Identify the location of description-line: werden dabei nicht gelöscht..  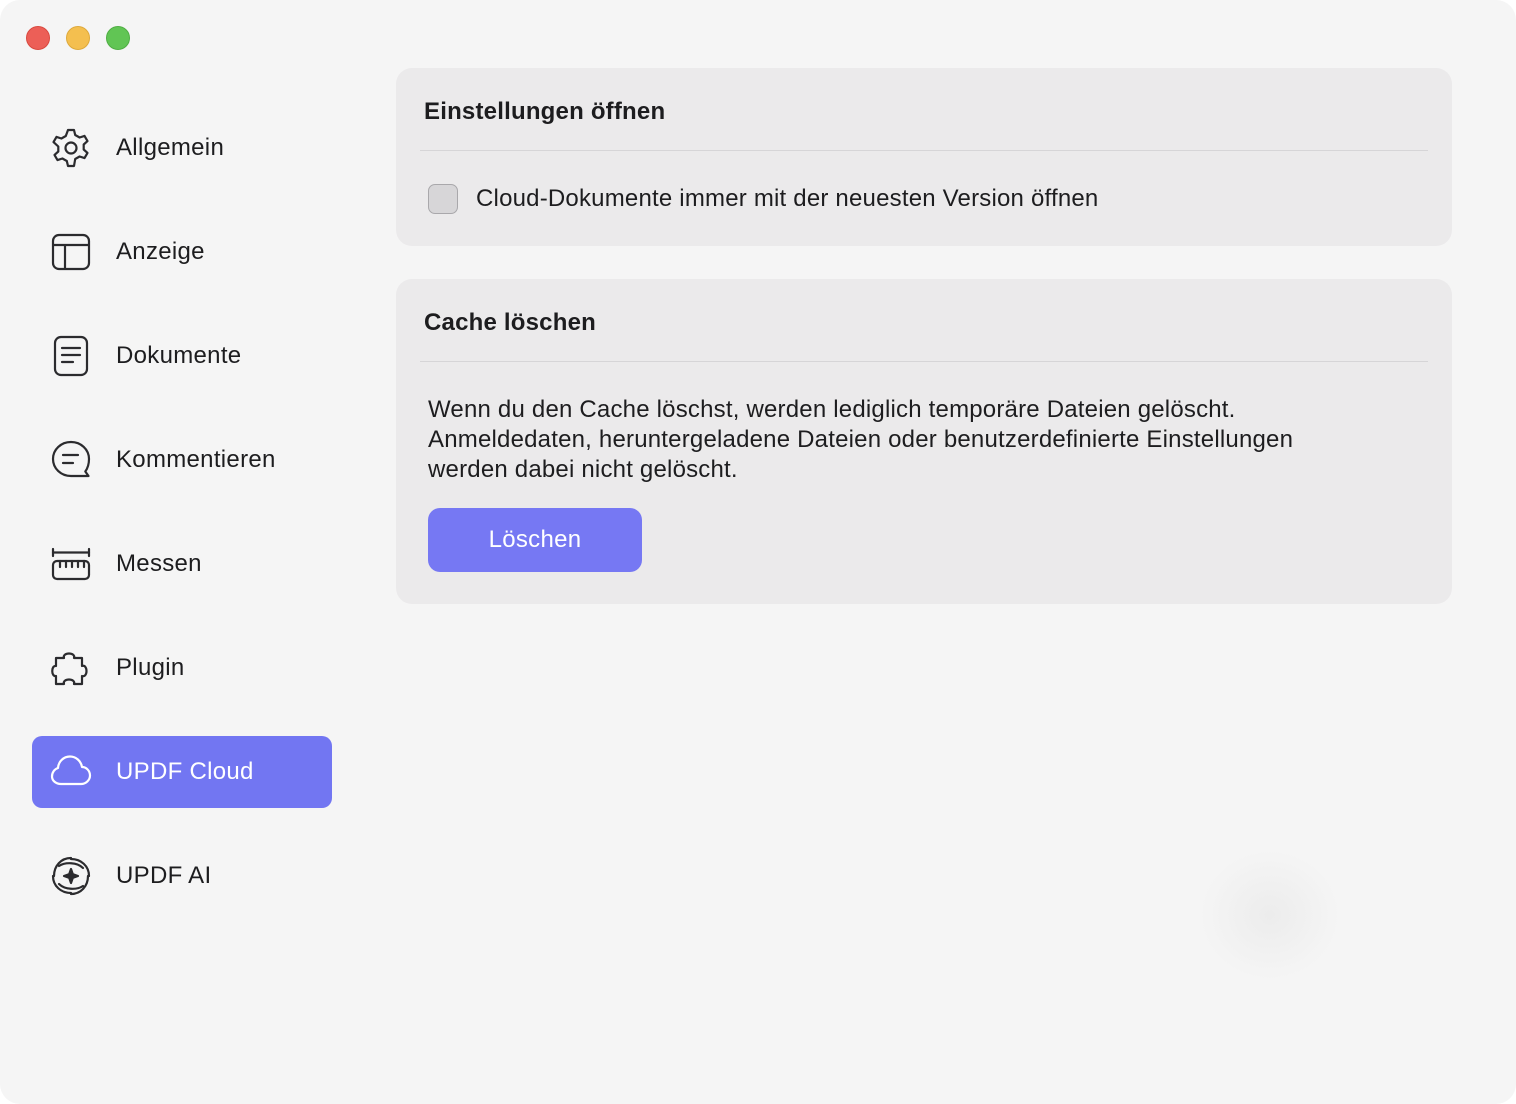
(583, 469).